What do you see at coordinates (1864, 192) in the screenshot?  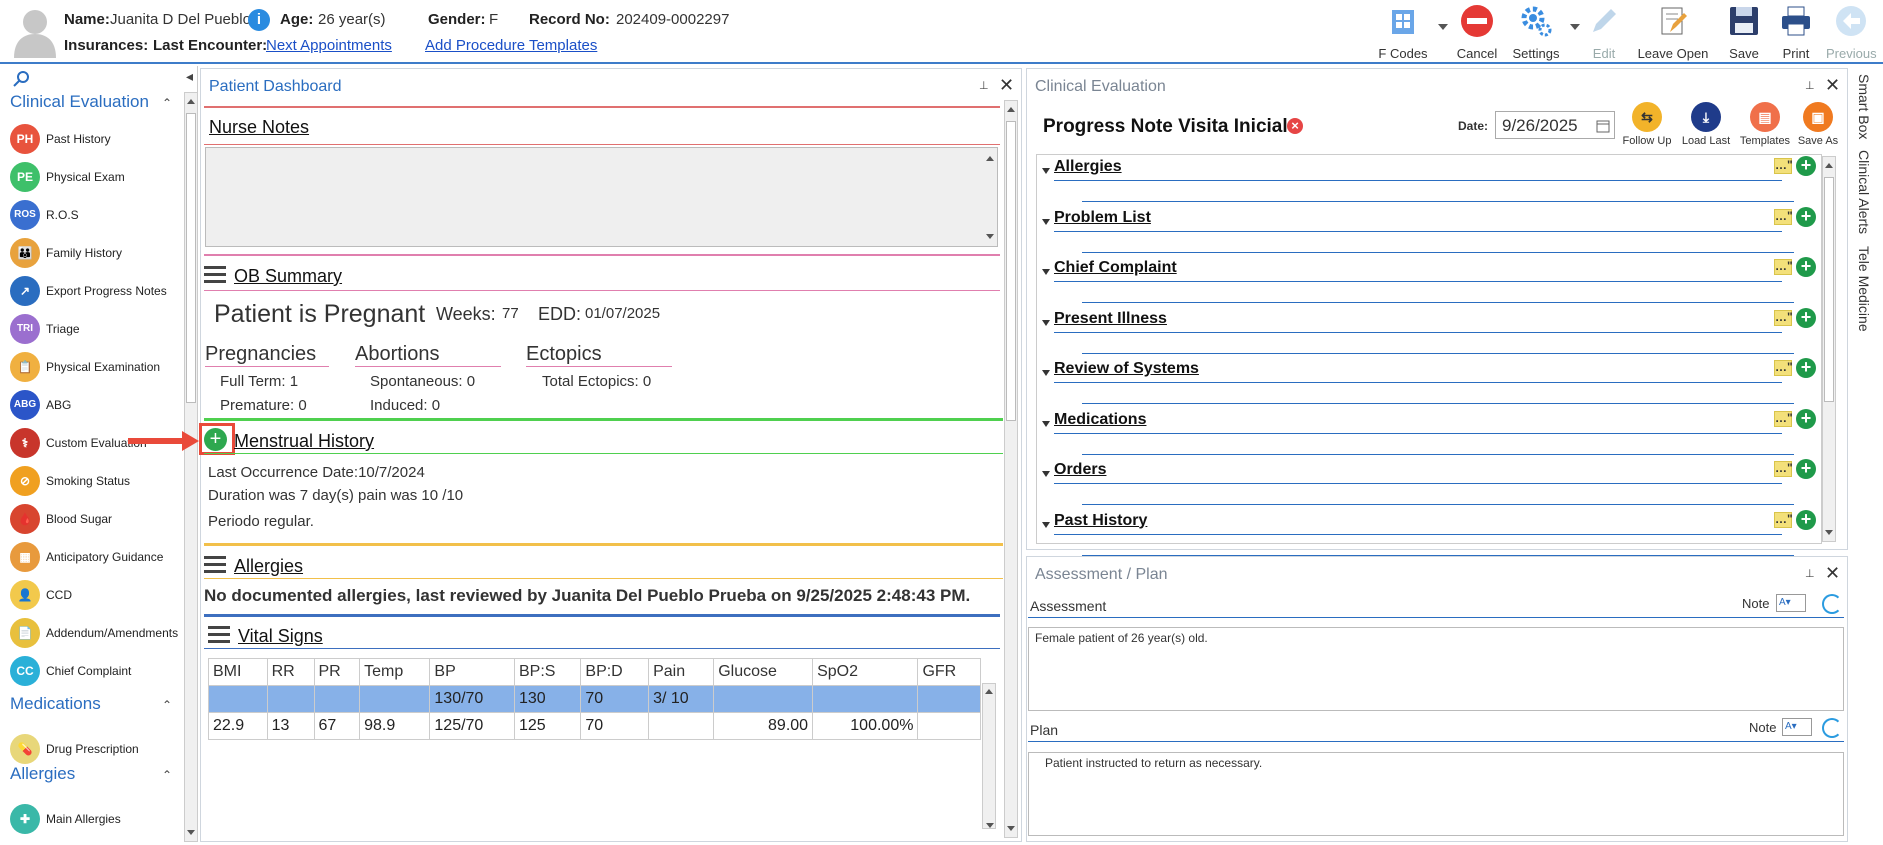 I see `tab-clinical-alerts: Clinical Alerts` at bounding box center [1864, 192].